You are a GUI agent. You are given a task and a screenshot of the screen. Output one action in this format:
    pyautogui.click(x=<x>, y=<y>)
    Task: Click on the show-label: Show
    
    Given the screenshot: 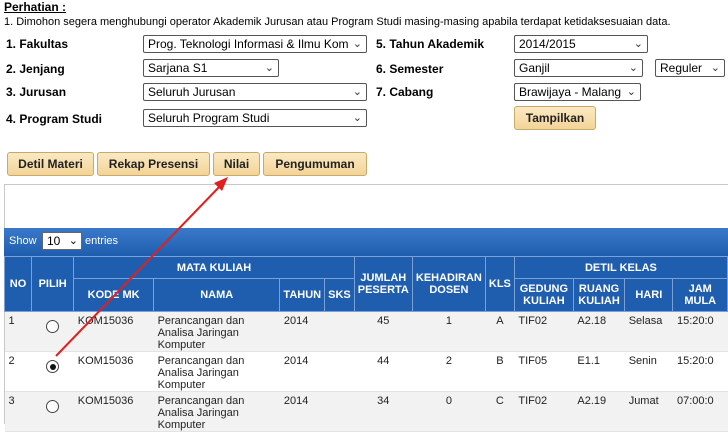 What is the action you would take?
    pyautogui.click(x=23, y=241)
    